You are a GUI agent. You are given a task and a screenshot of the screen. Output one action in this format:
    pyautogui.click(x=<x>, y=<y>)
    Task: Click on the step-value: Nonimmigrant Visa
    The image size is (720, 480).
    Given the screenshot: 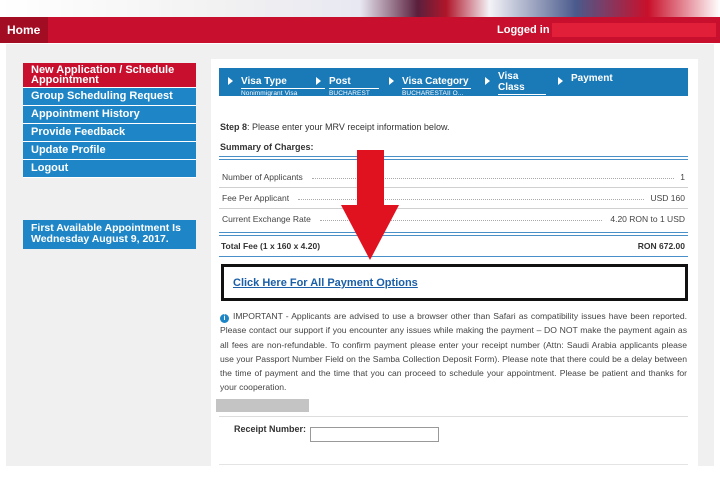 What is the action you would take?
    pyautogui.click(x=269, y=93)
    